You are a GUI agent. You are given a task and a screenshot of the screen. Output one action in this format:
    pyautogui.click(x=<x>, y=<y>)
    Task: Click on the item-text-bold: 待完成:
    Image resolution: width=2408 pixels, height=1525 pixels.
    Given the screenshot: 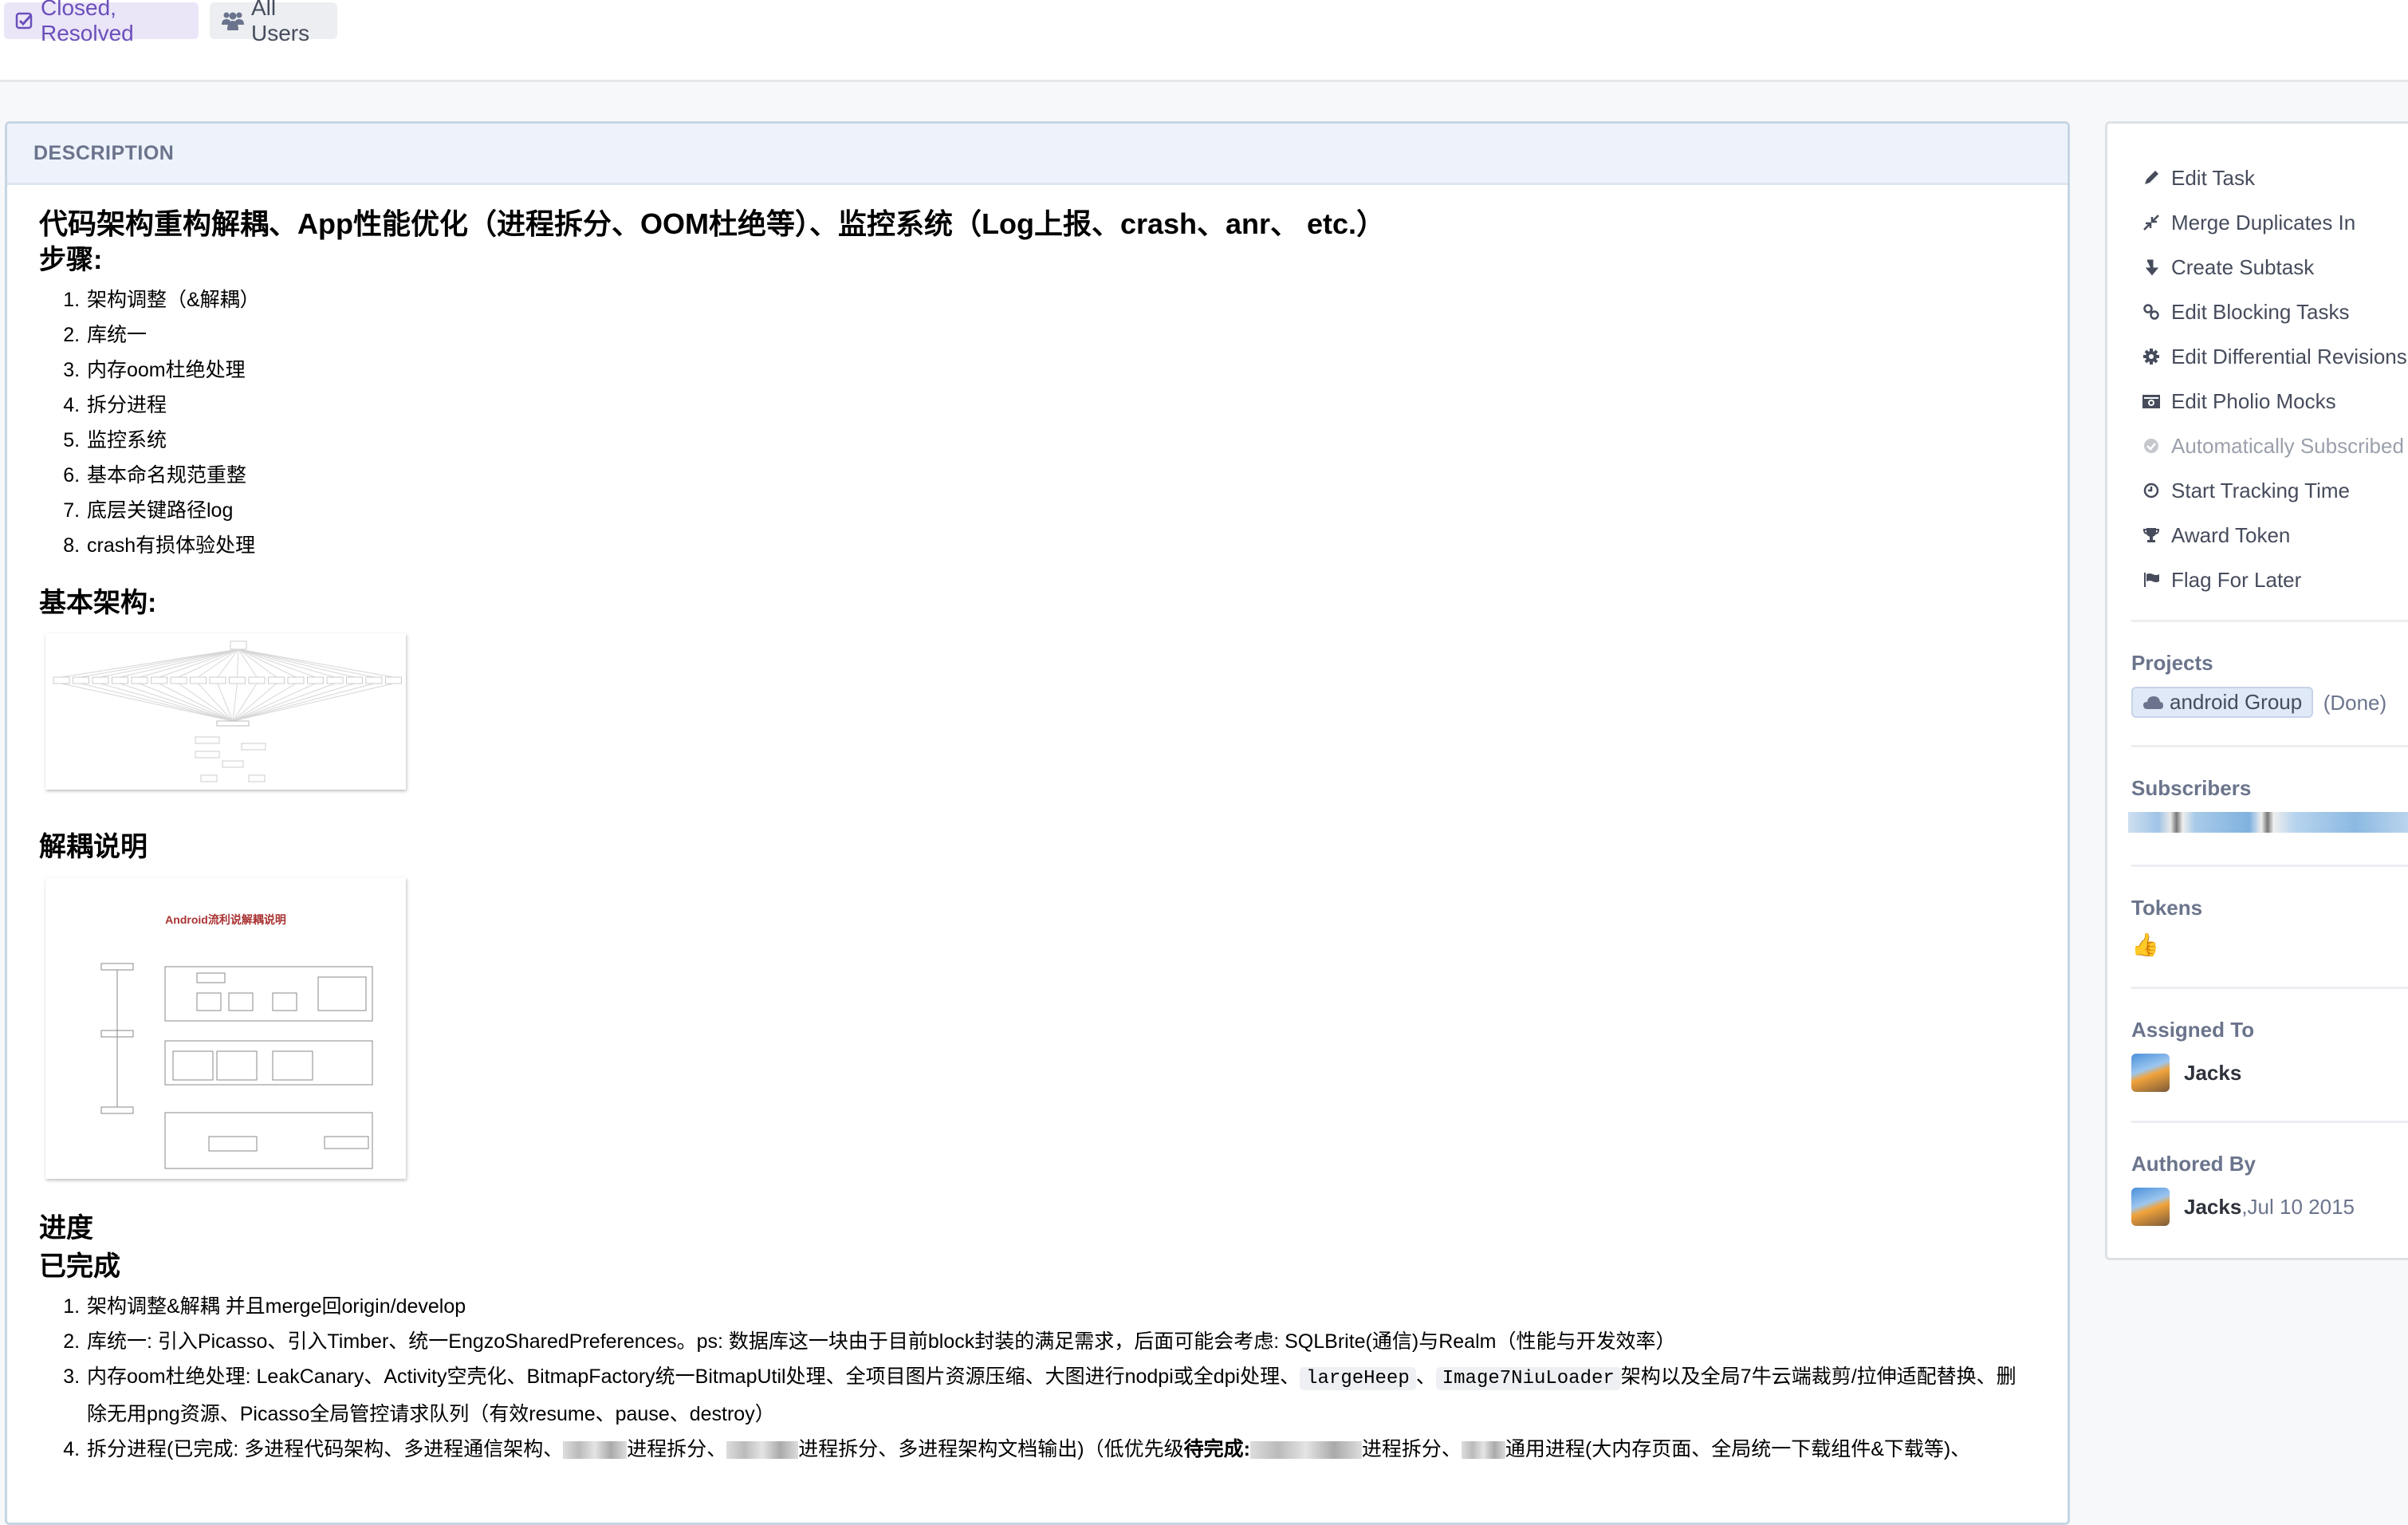 What is the action you would take?
    pyautogui.click(x=1216, y=1449)
    